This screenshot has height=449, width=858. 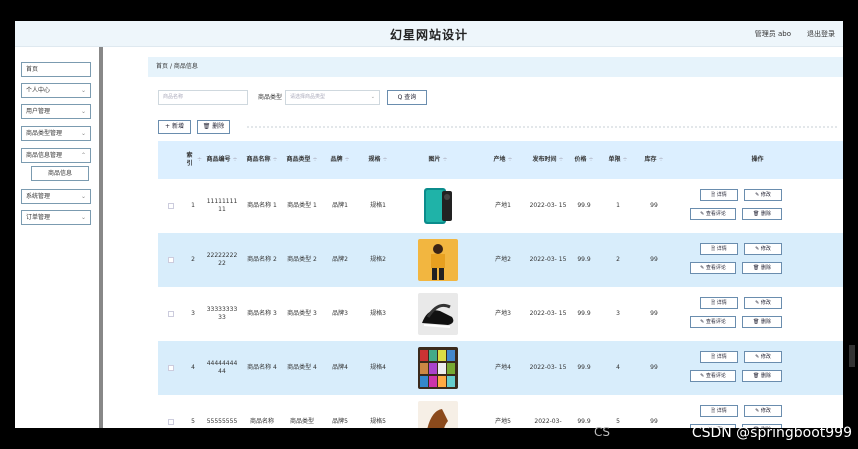 What do you see at coordinates (203, 97) in the screenshot?
I see `product-name-input: 商品名称` at bounding box center [203, 97].